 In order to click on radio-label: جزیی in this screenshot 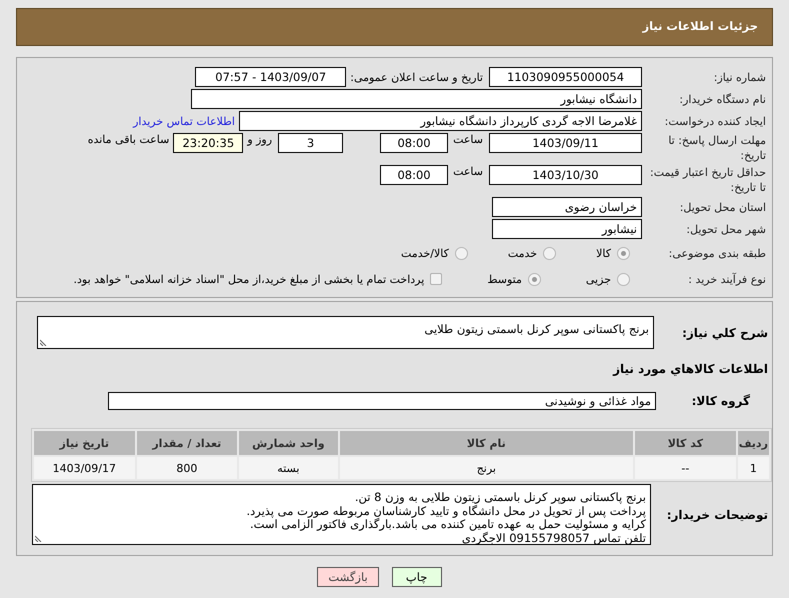, I will do `click(598, 279)`.